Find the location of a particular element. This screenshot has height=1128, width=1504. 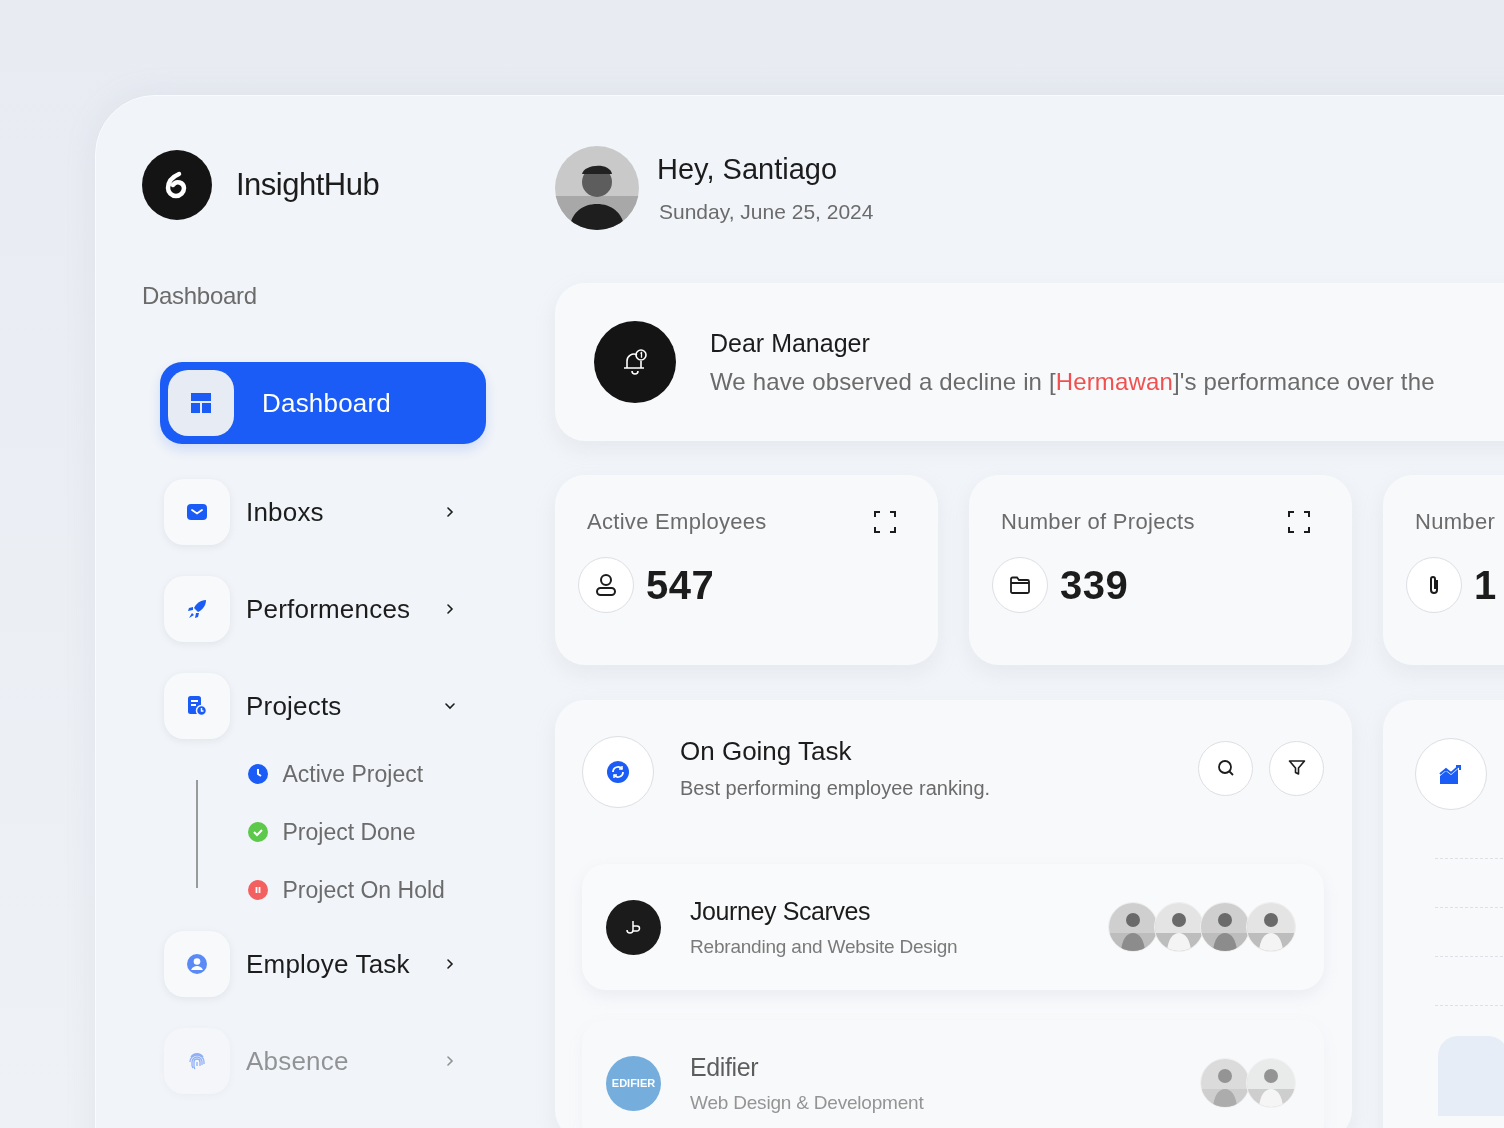

sub-nav-item: Project On Hold is located at coordinates (346, 890).